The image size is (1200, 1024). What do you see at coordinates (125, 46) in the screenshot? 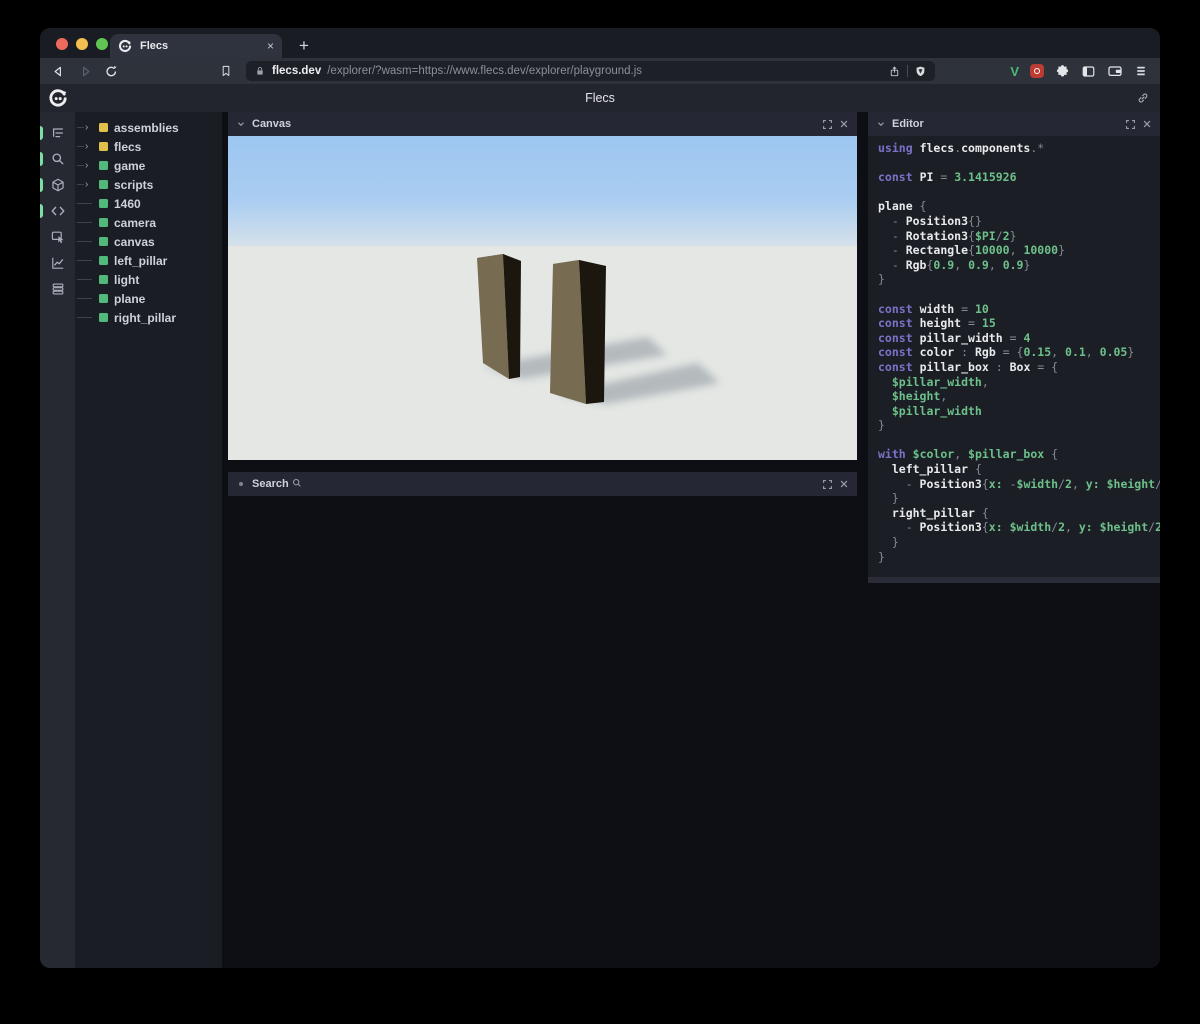
I see `flecs-favicon-icon` at bounding box center [125, 46].